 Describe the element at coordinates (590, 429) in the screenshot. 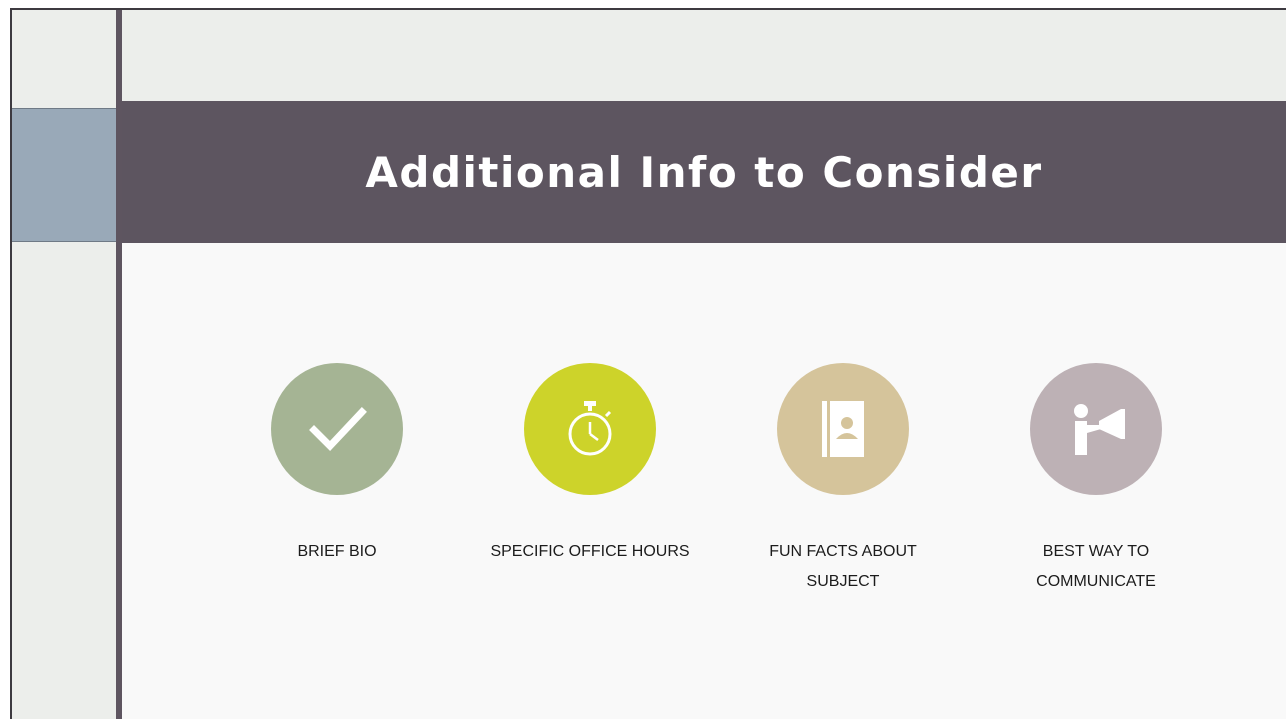

I see `stopwatch-icon` at that location.